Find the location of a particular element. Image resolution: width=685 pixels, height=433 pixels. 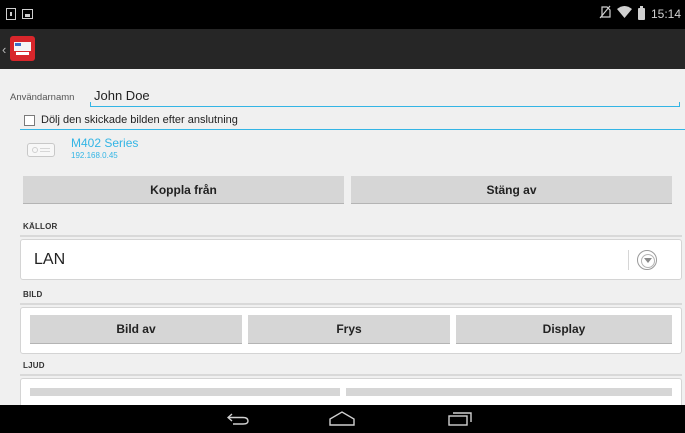

back-icon is located at coordinates (238, 419).